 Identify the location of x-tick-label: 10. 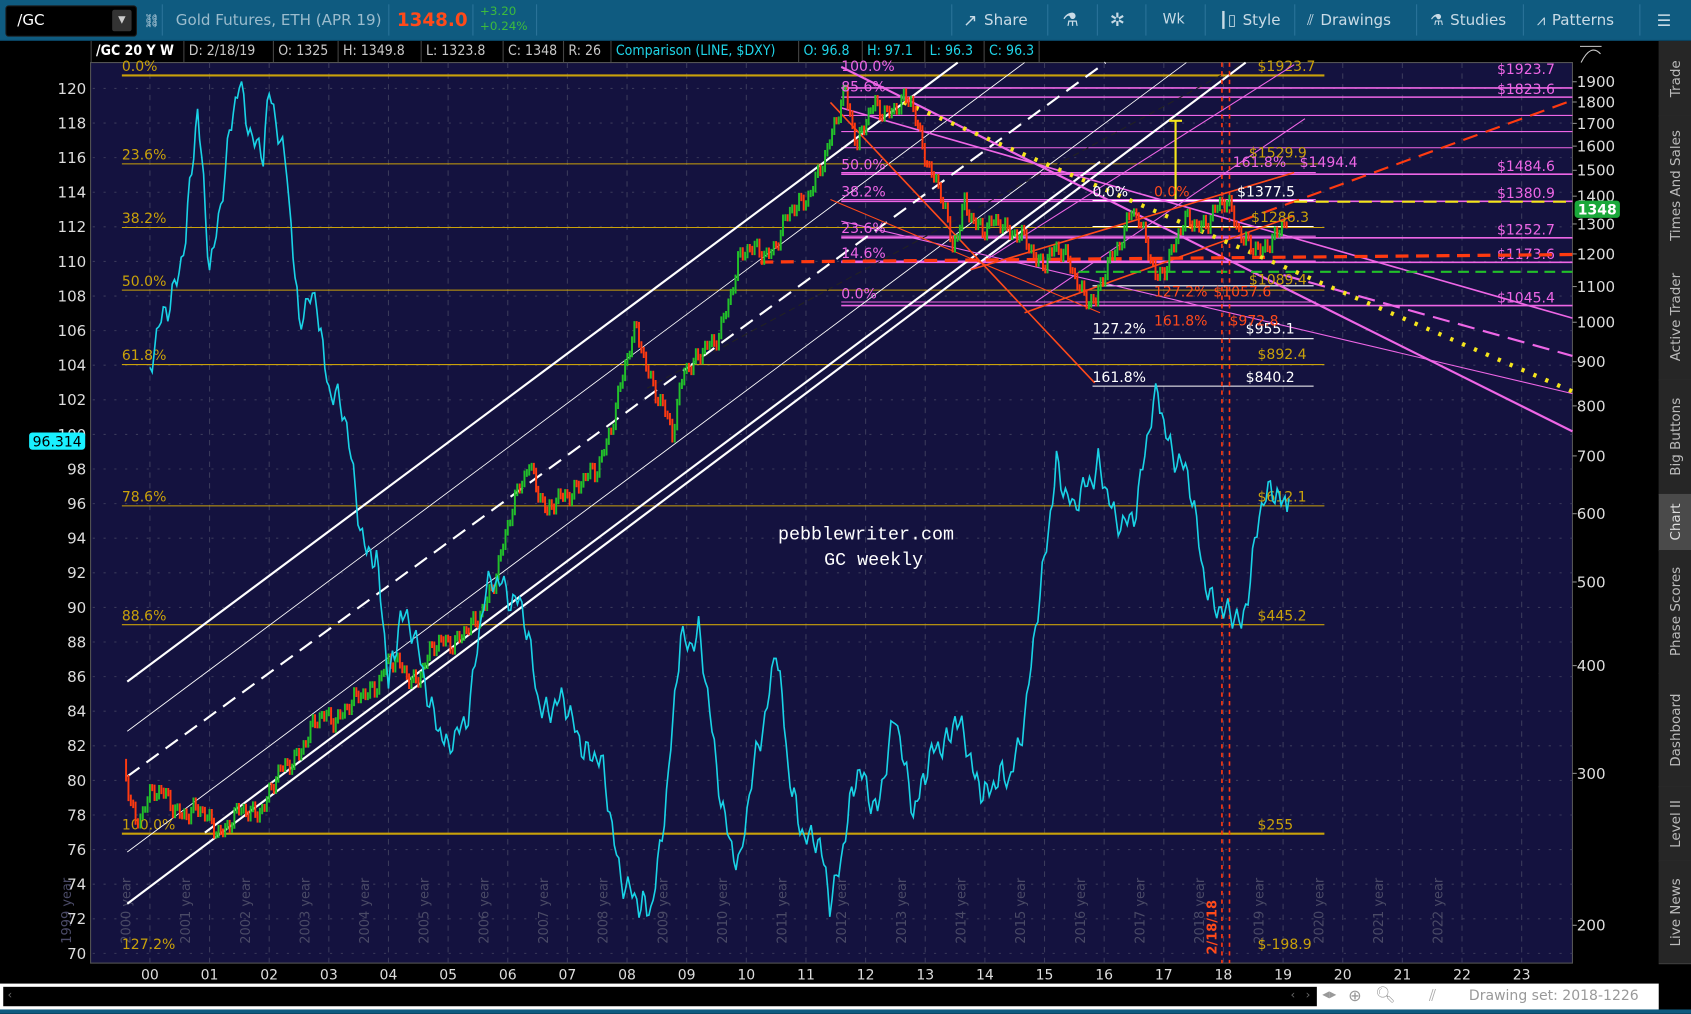
(746, 975).